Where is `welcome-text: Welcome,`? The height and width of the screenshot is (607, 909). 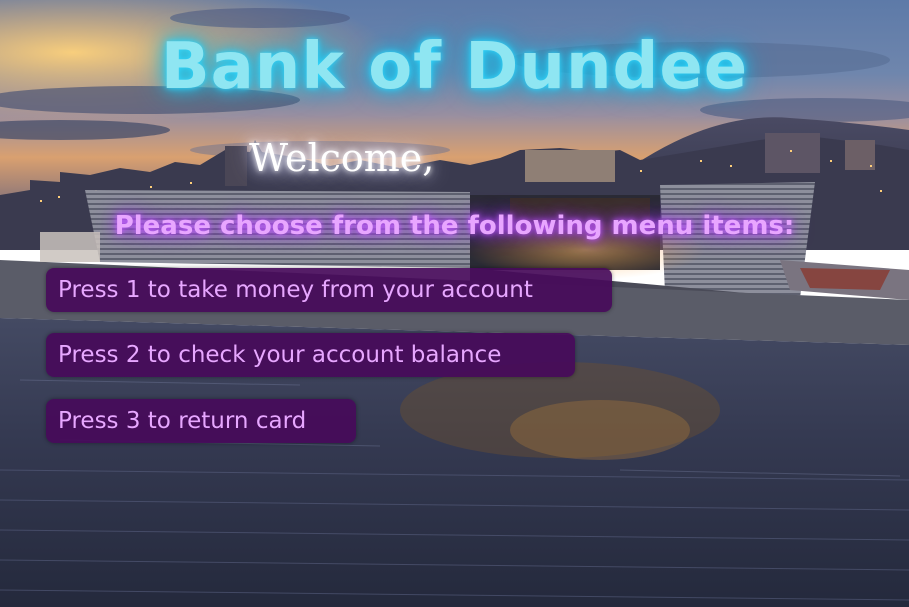 welcome-text: Welcome, is located at coordinates (342, 158).